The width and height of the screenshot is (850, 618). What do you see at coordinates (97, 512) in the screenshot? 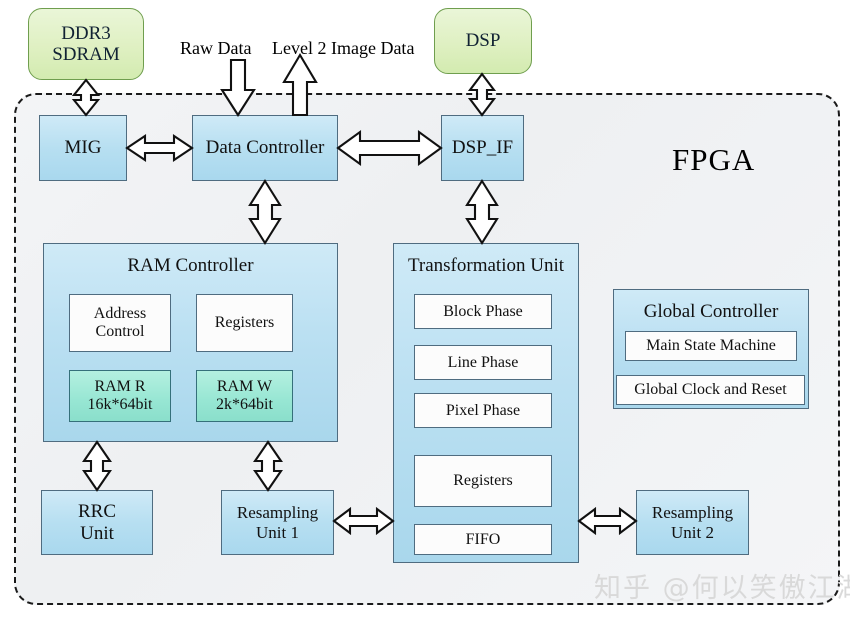
I see `rrc-unit-line1: RRC` at bounding box center [97, 512].